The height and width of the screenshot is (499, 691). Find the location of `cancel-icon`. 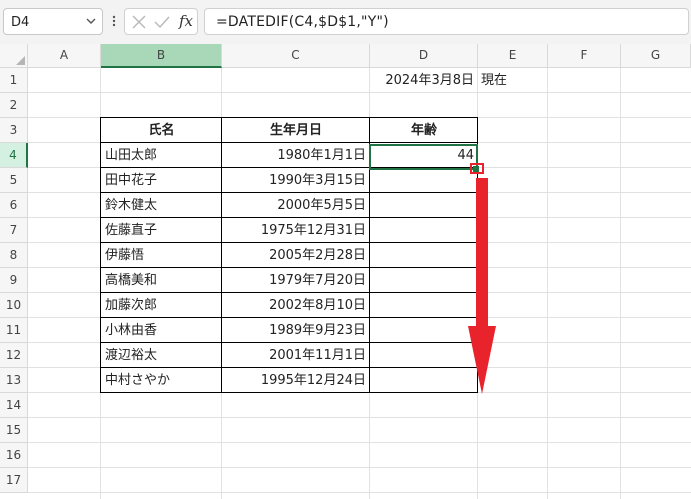

cancel-icon is located at coordinates (139, 22).